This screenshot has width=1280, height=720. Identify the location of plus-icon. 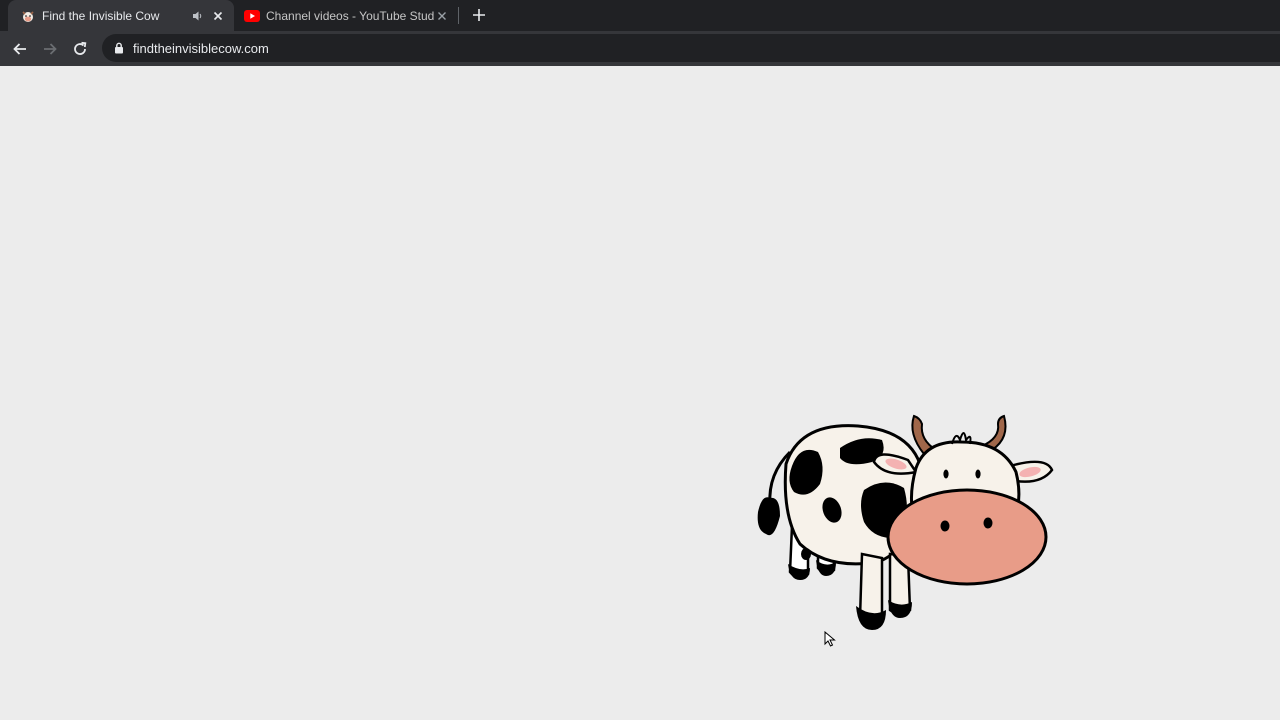
(479, 15).